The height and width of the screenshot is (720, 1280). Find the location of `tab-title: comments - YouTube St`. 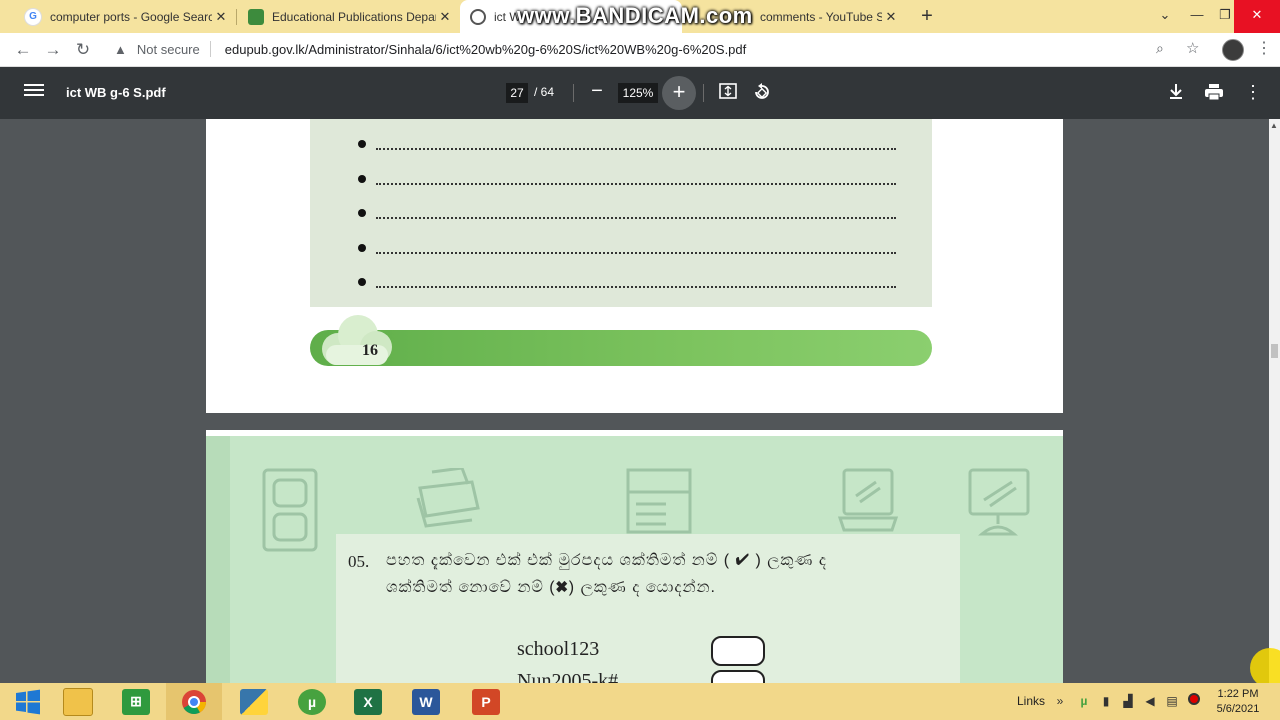

tab-title: comments - YouTube St is located at coordinates (821, 16).